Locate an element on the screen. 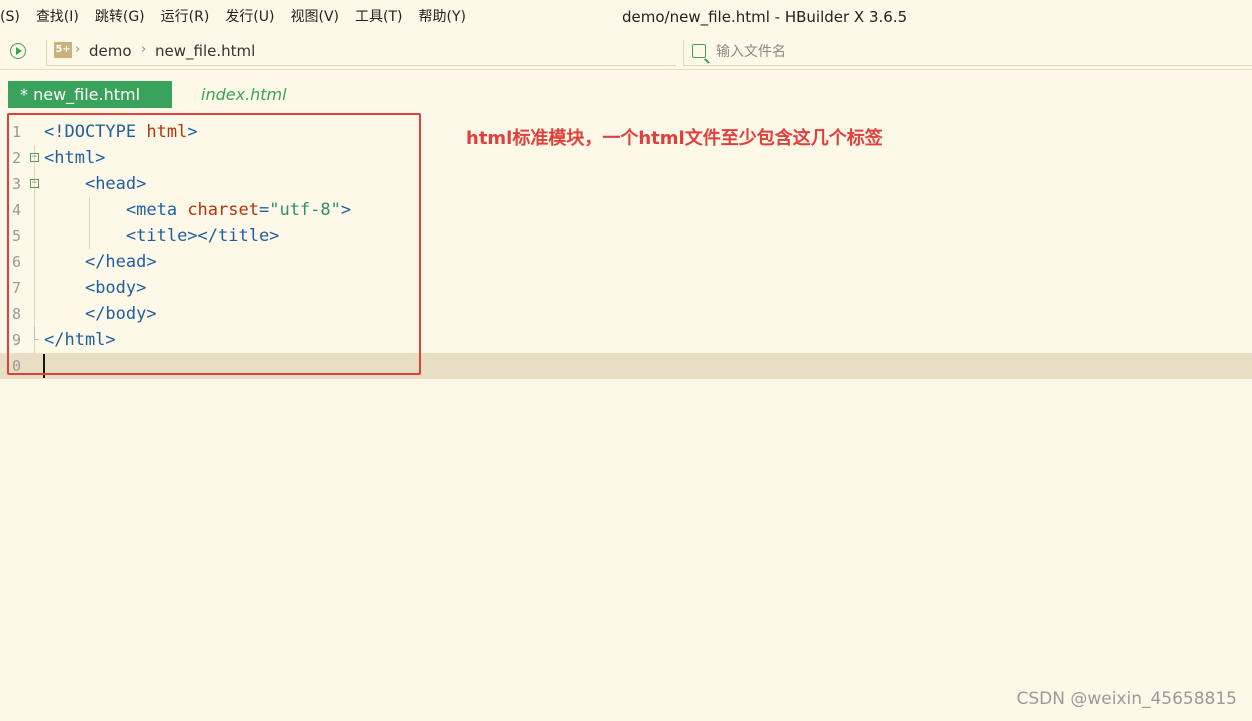  annotation-box is located at coordinates (214, 244).